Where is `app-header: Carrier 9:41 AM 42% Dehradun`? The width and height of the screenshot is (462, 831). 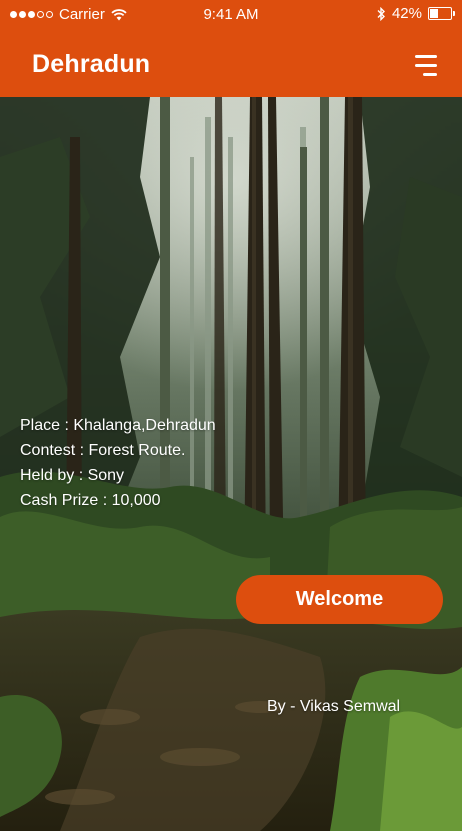
app-header: Carrier 9:41 AM 42% Dehradun is located at coordinates (231, 48).